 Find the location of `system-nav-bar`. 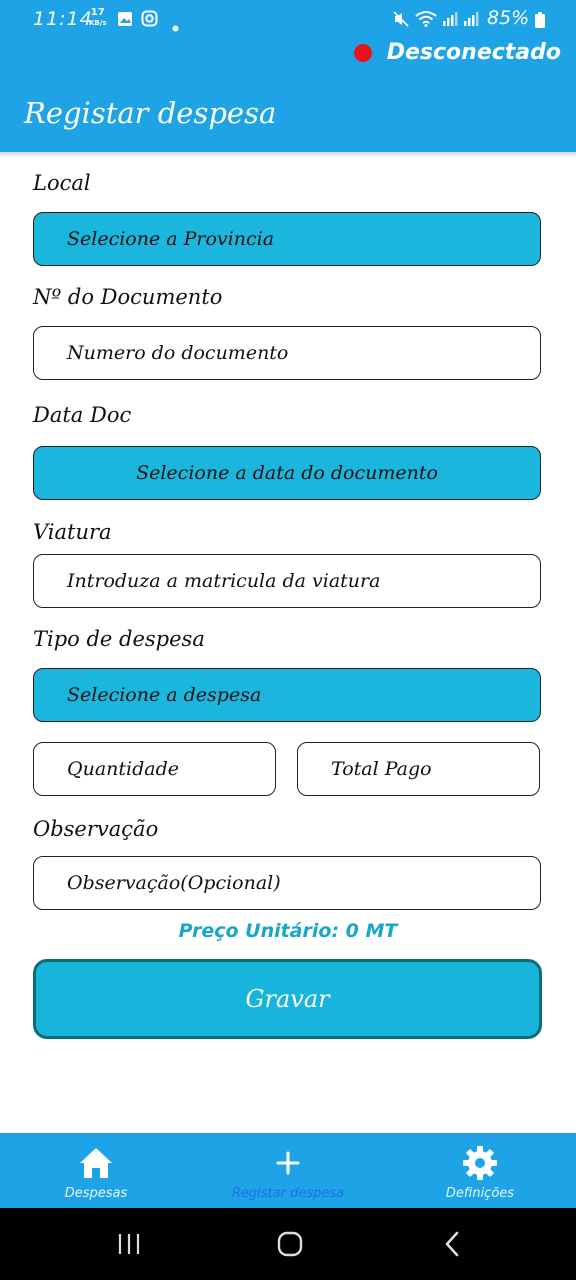

system-nav-bar is located at coordinates (288, 1244).